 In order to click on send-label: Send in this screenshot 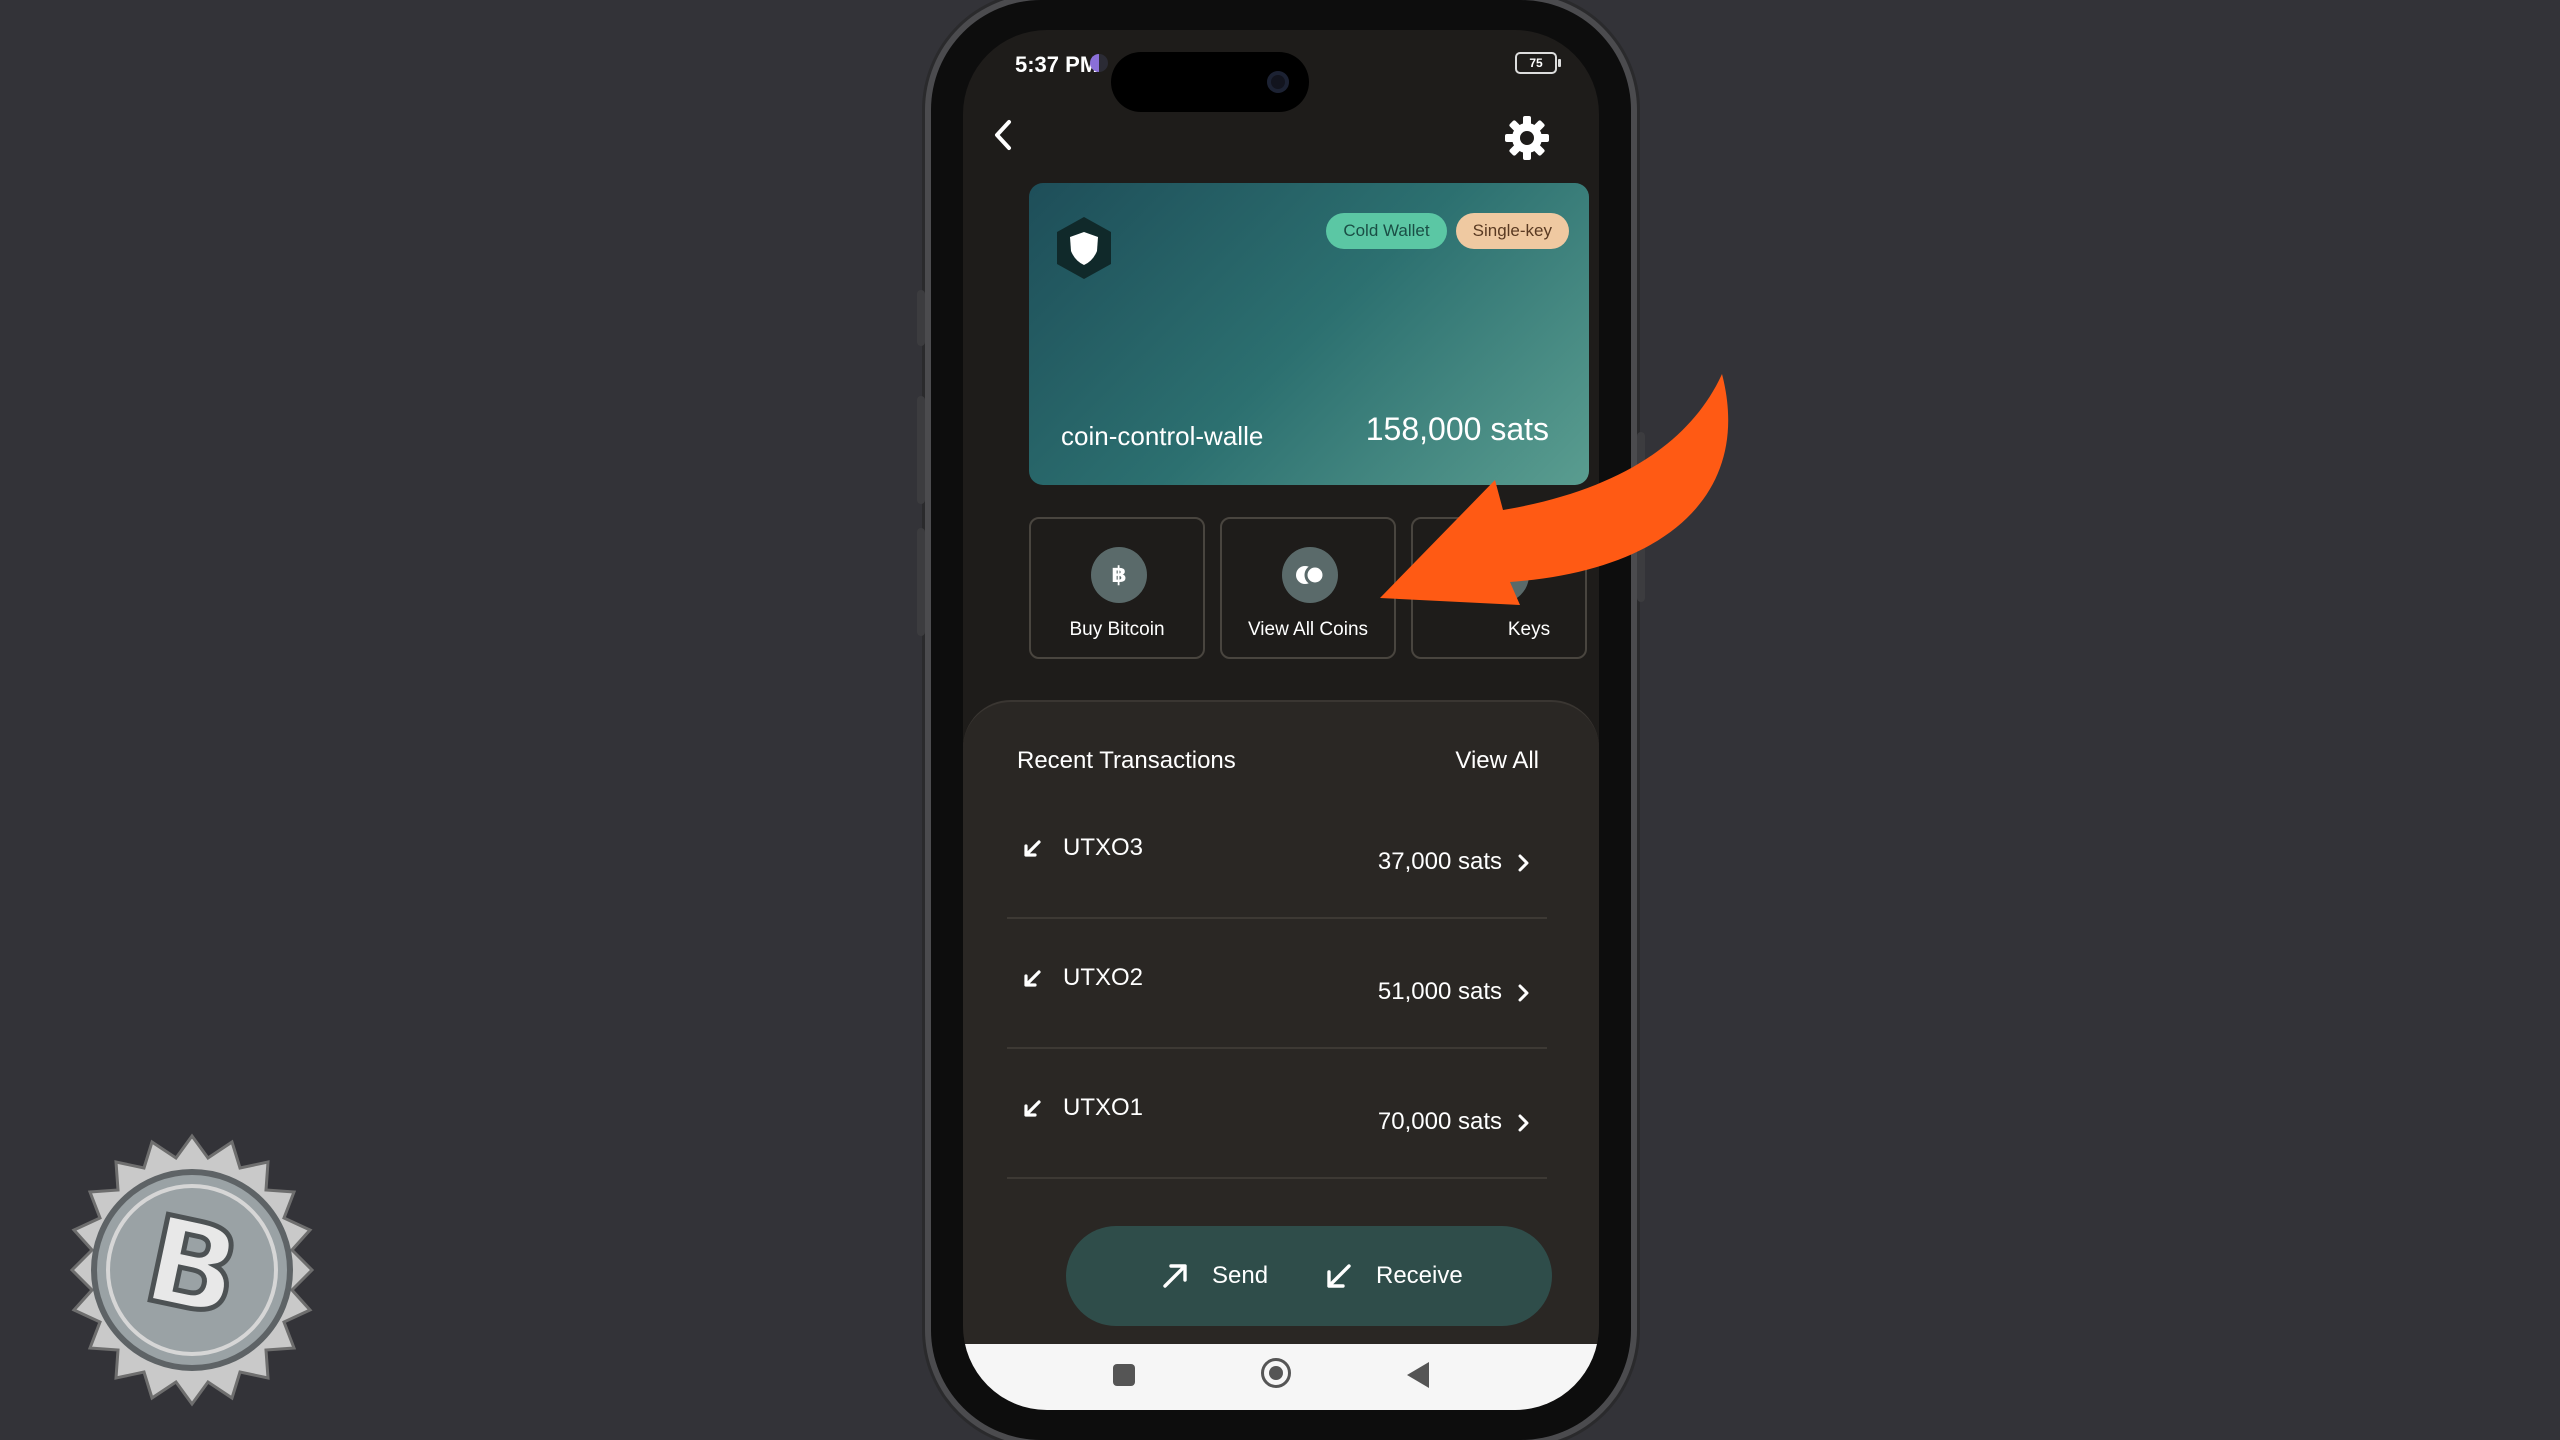, I will do `click(1240, 1275)`.